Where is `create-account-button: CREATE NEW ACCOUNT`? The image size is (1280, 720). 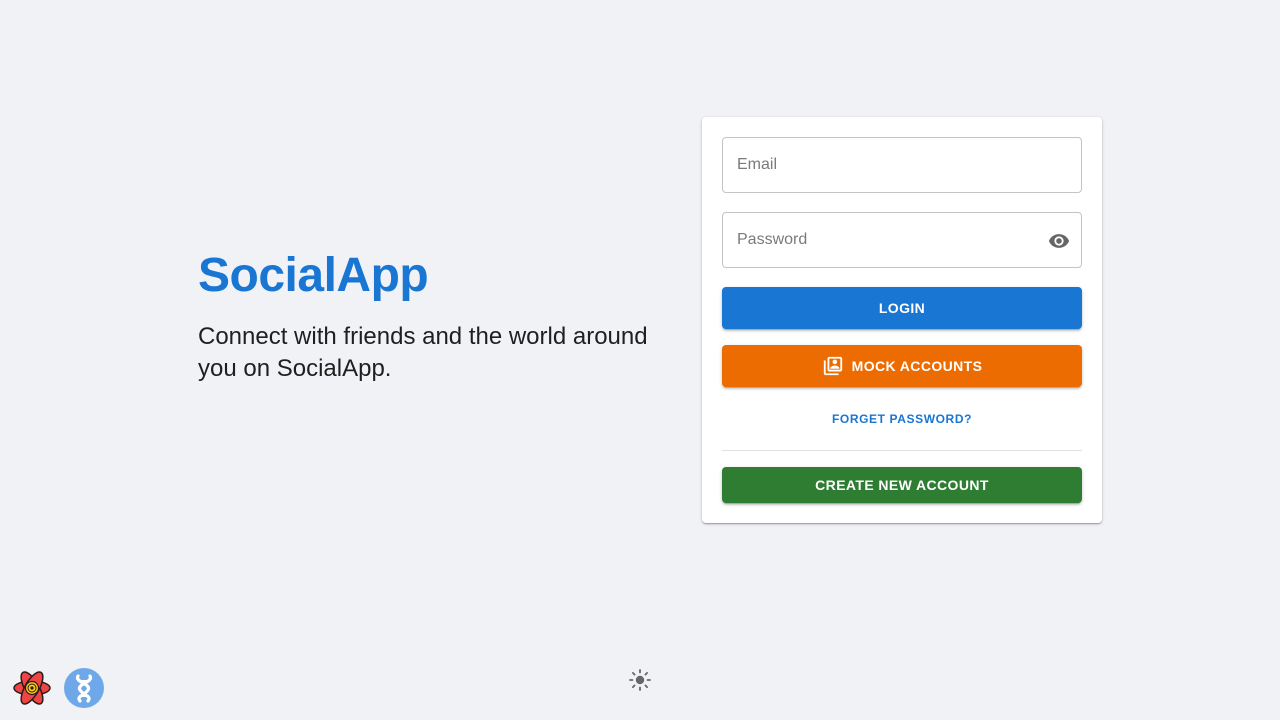
create-account-button: CREATE NEW ACCOUNT is located at coordinates (902, 485).